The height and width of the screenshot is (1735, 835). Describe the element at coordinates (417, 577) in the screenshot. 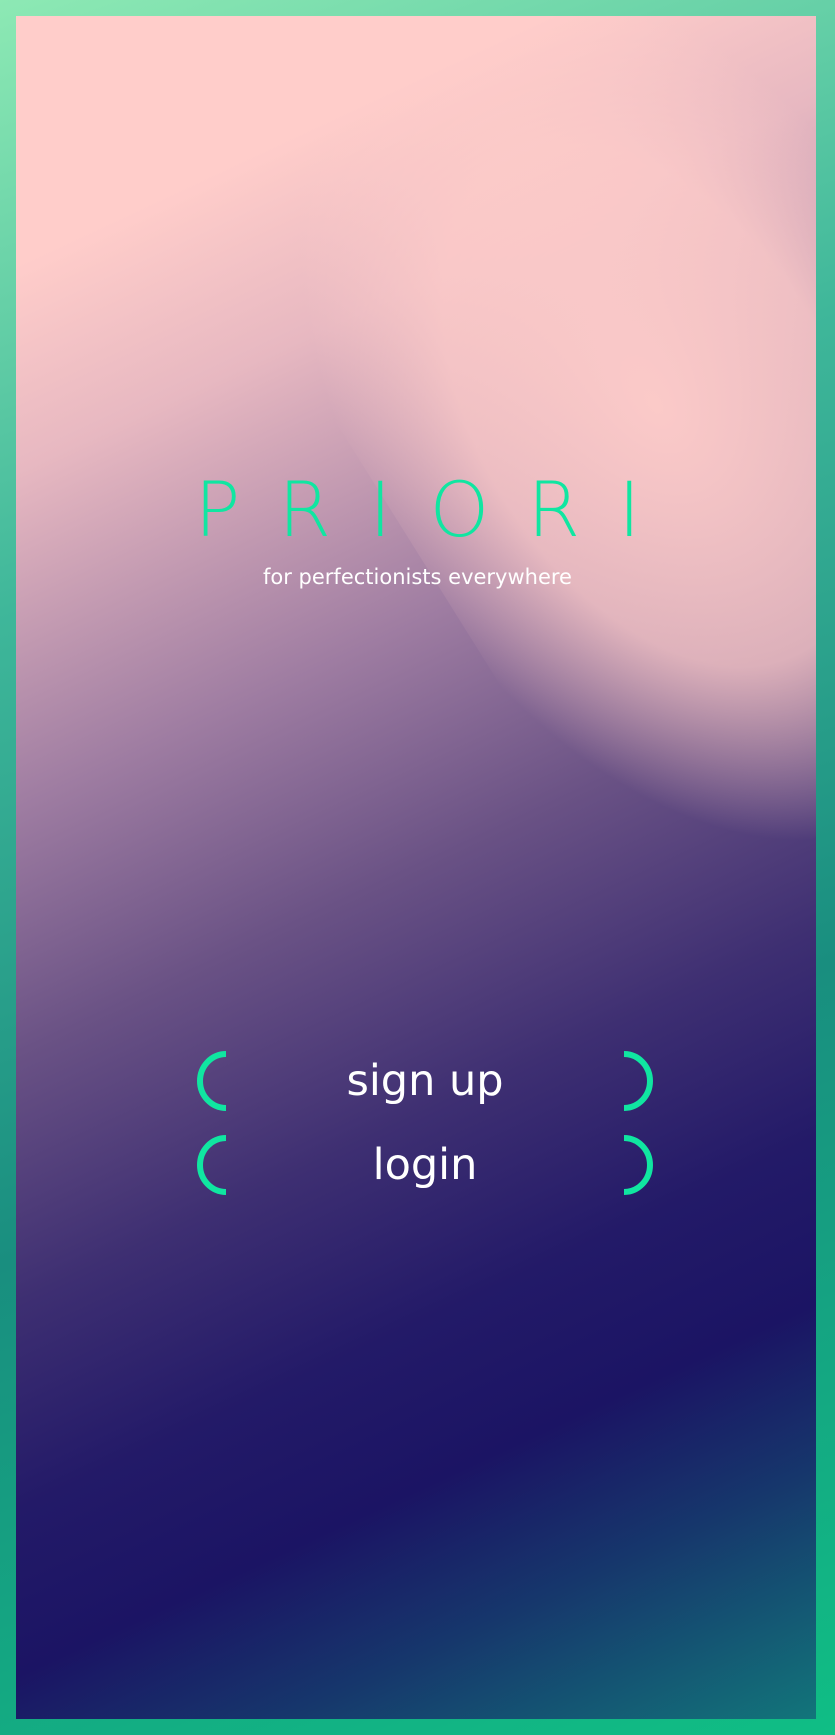

I see `brand-tagline: for perfectionists everywhere` at that location.